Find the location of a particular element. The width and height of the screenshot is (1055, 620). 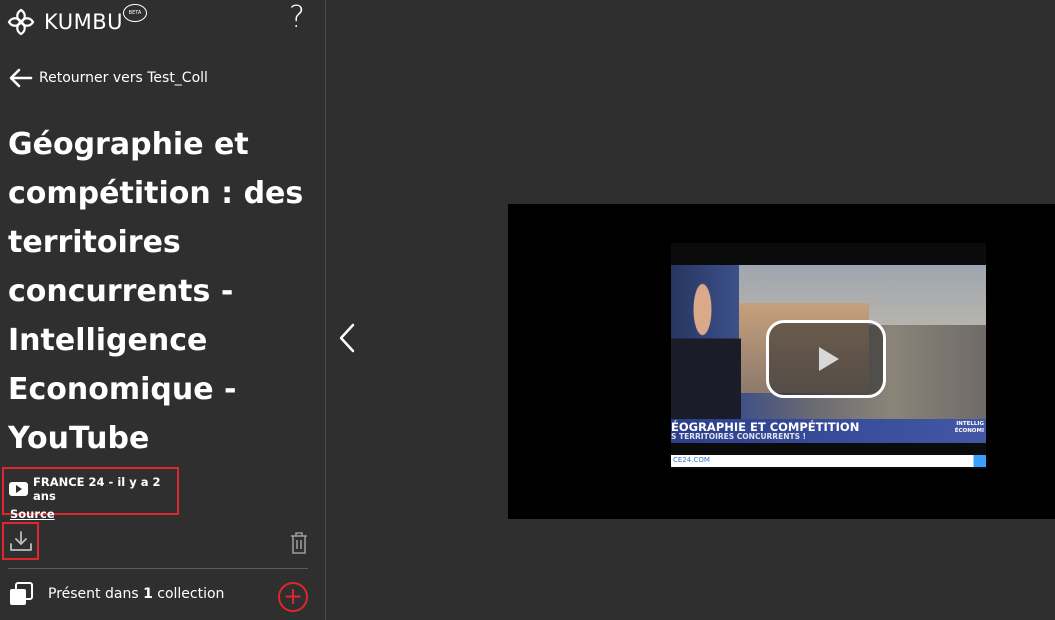

collections-text: Présent dans 1 collection is located at coordinates (136, 594).